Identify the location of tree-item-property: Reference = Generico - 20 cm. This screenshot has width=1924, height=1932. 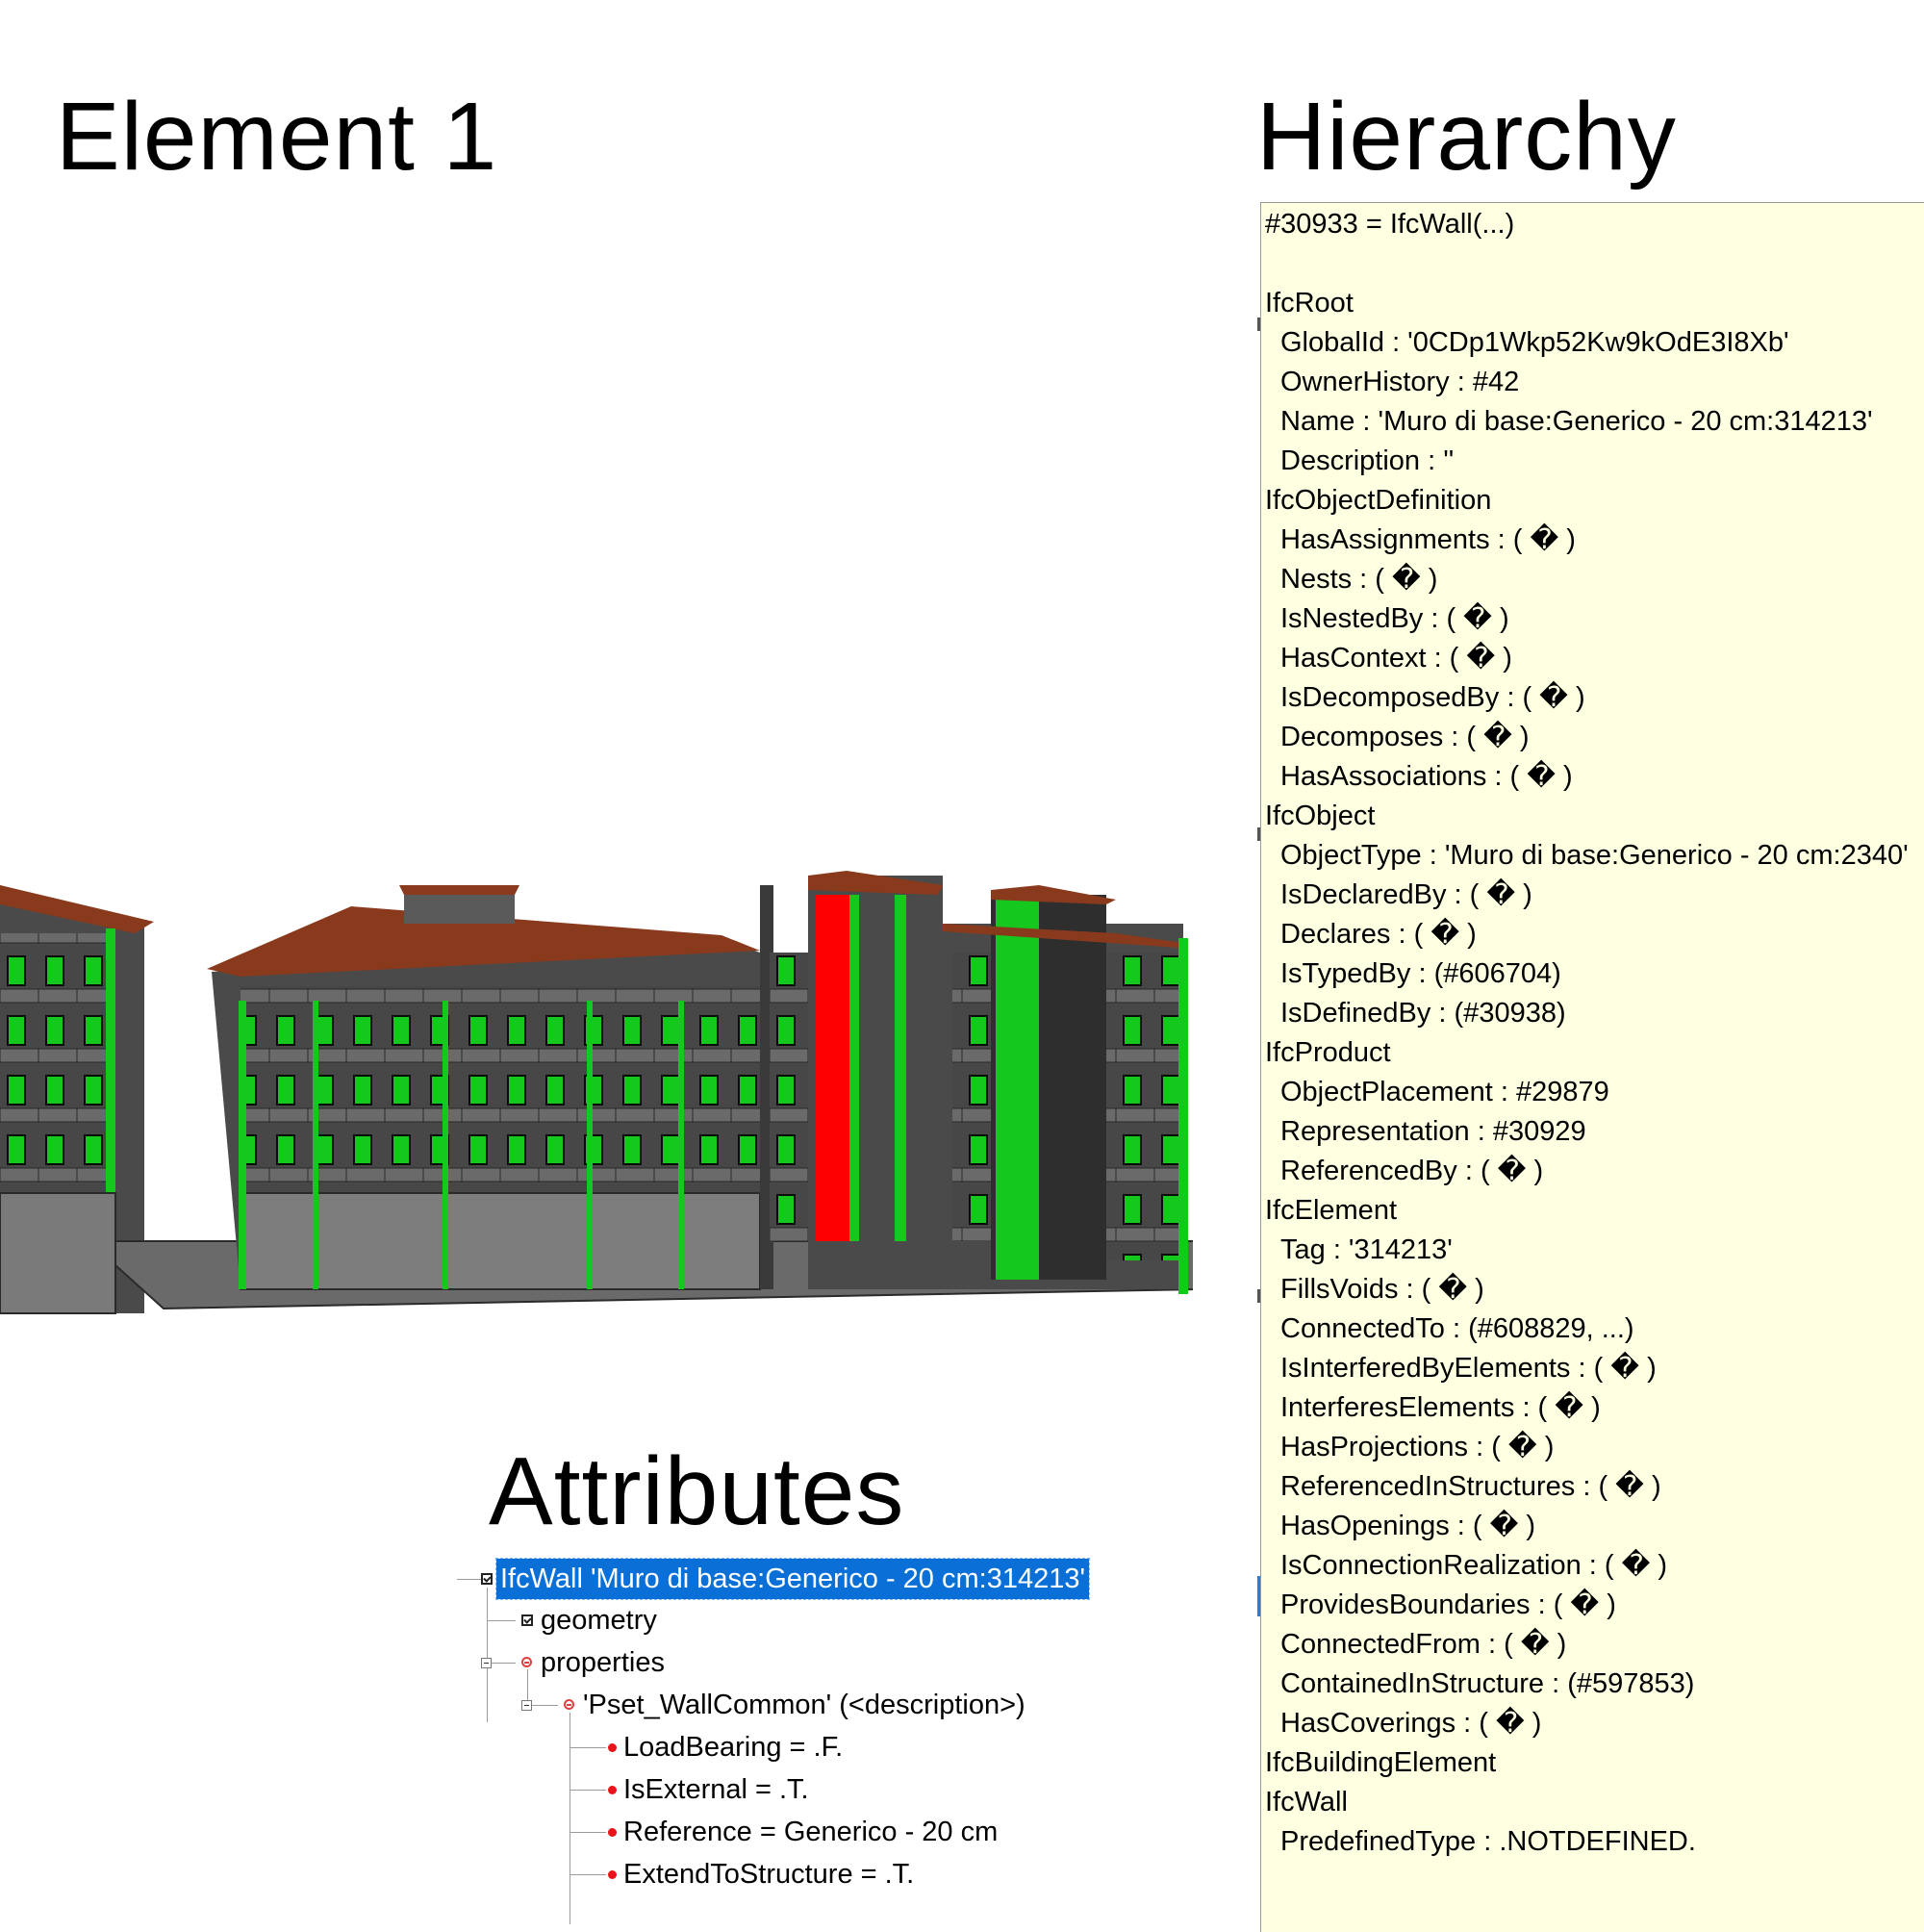
(810, 1832).